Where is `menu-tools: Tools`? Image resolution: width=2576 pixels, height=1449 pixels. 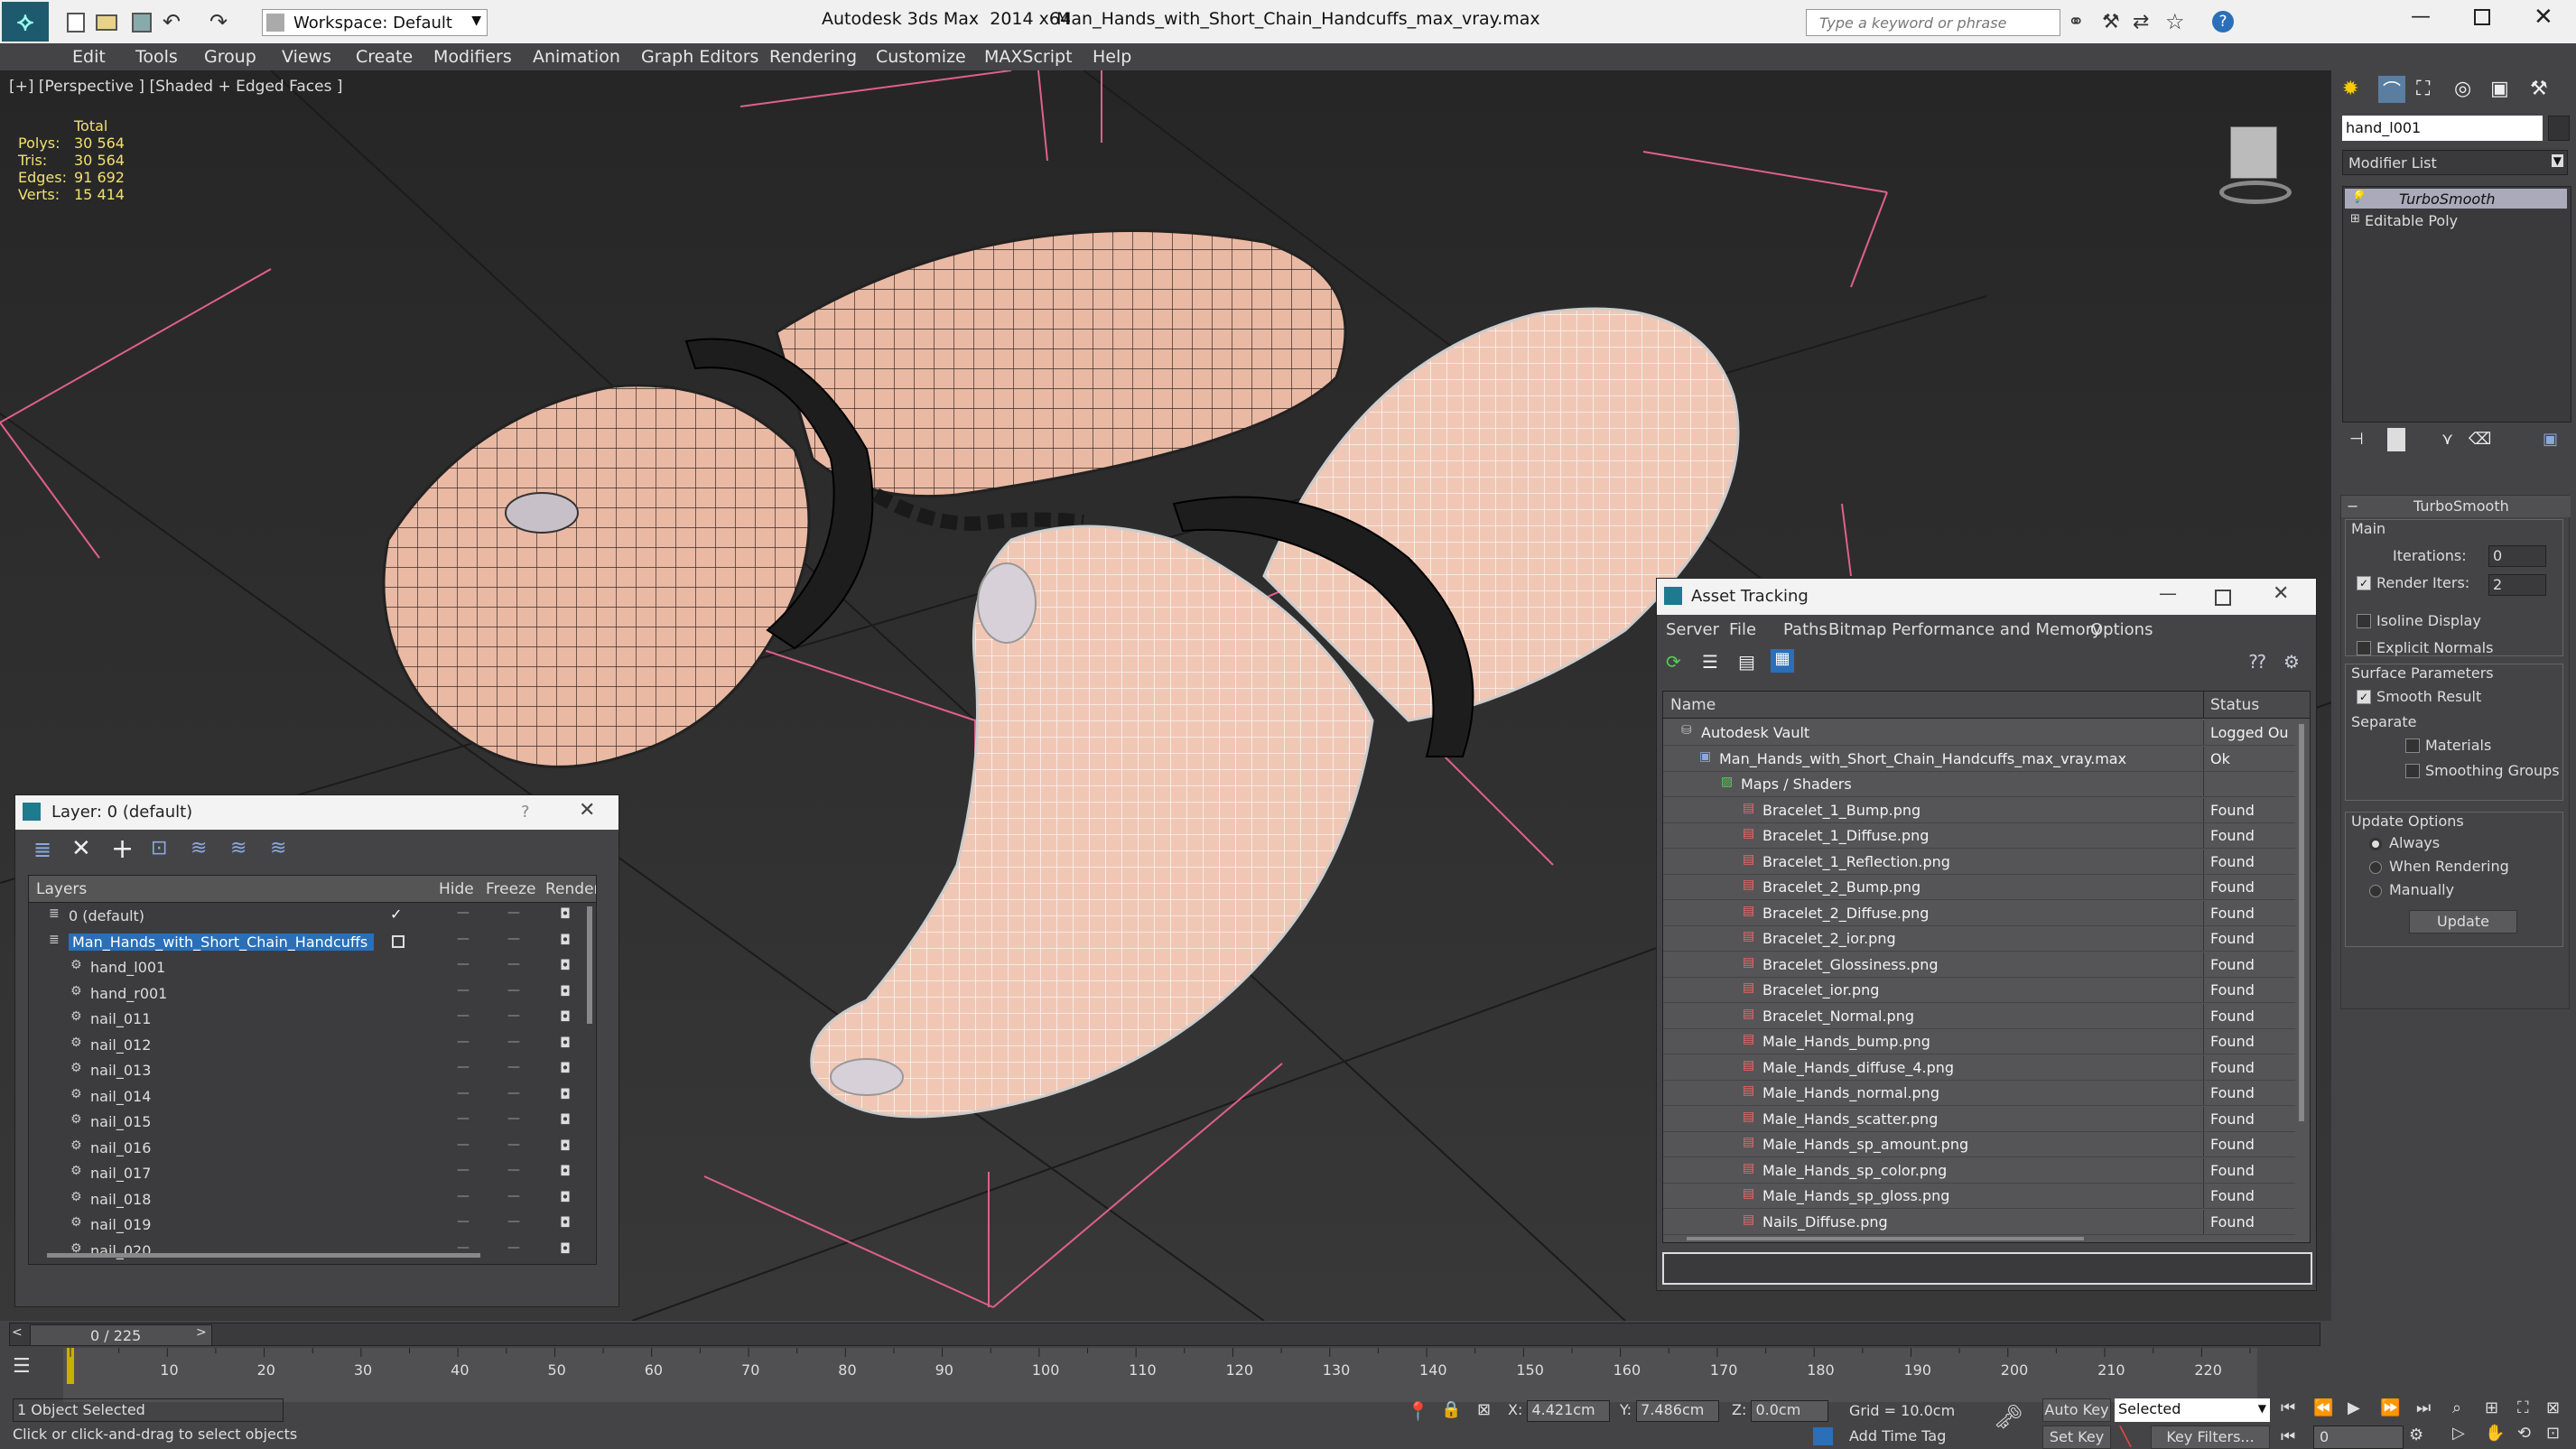
menu-tools: Tools is located at coordinates (156, 57).